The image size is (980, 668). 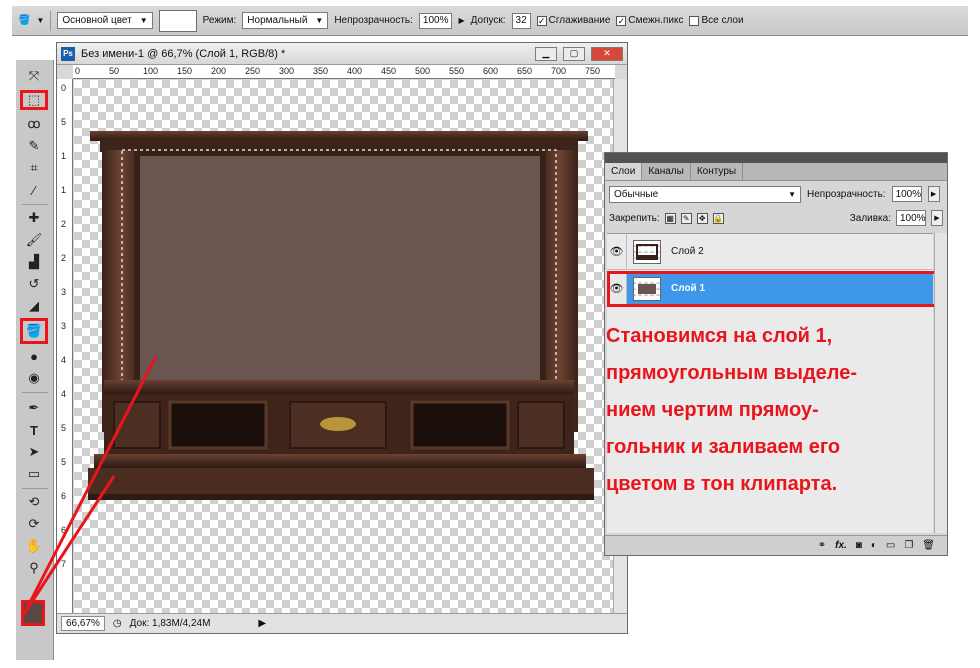 I want to click on mode-label: Режим:, so click(x=219, y=20).